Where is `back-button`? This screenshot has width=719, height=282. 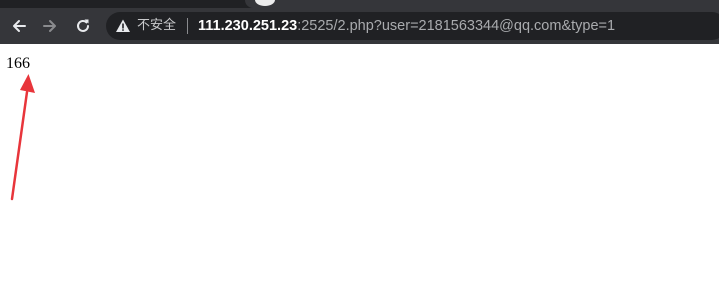 back-button is located at coordinates (19, 26).